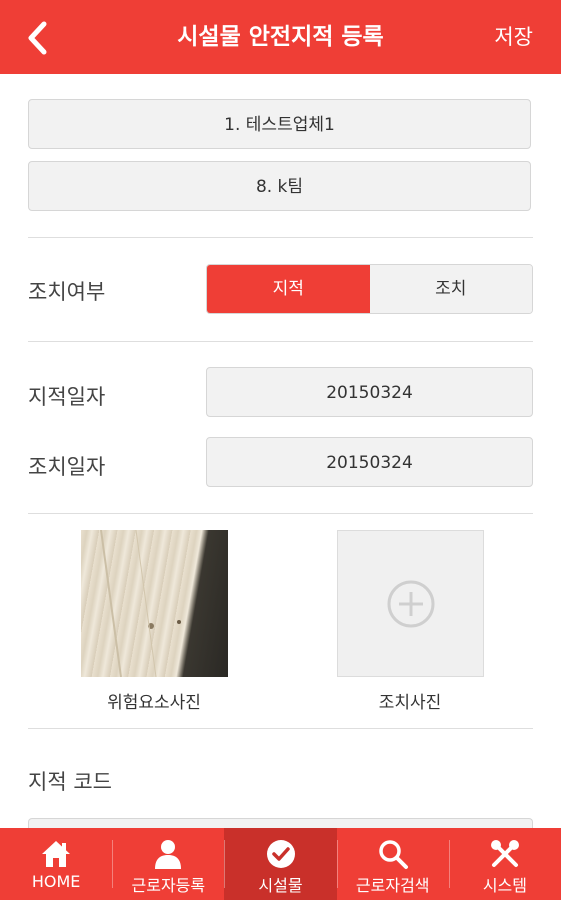 The image size is (561, 900). I want to click on action-status-toggle: 지적 조치, so click(369, 289).